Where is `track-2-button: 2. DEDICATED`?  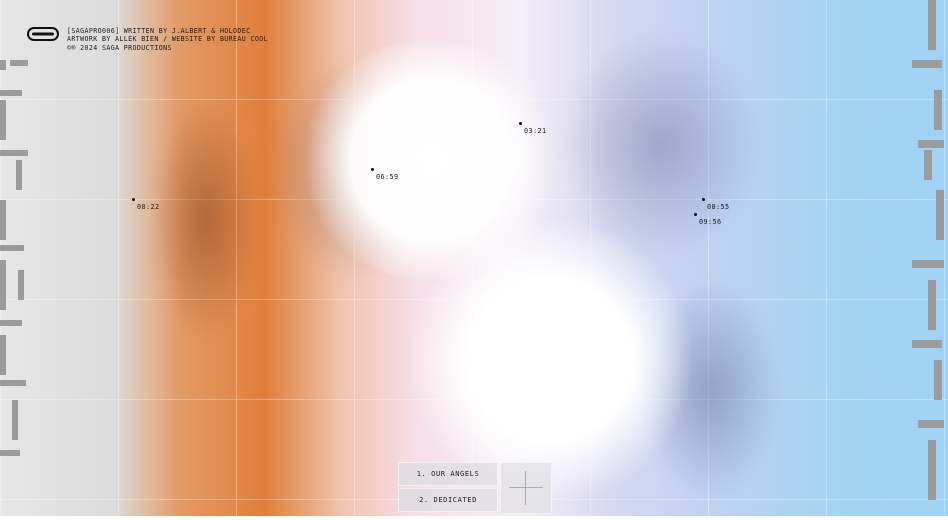
track-2-button: 2. DEDICATED is located at coordinates (448, 500).